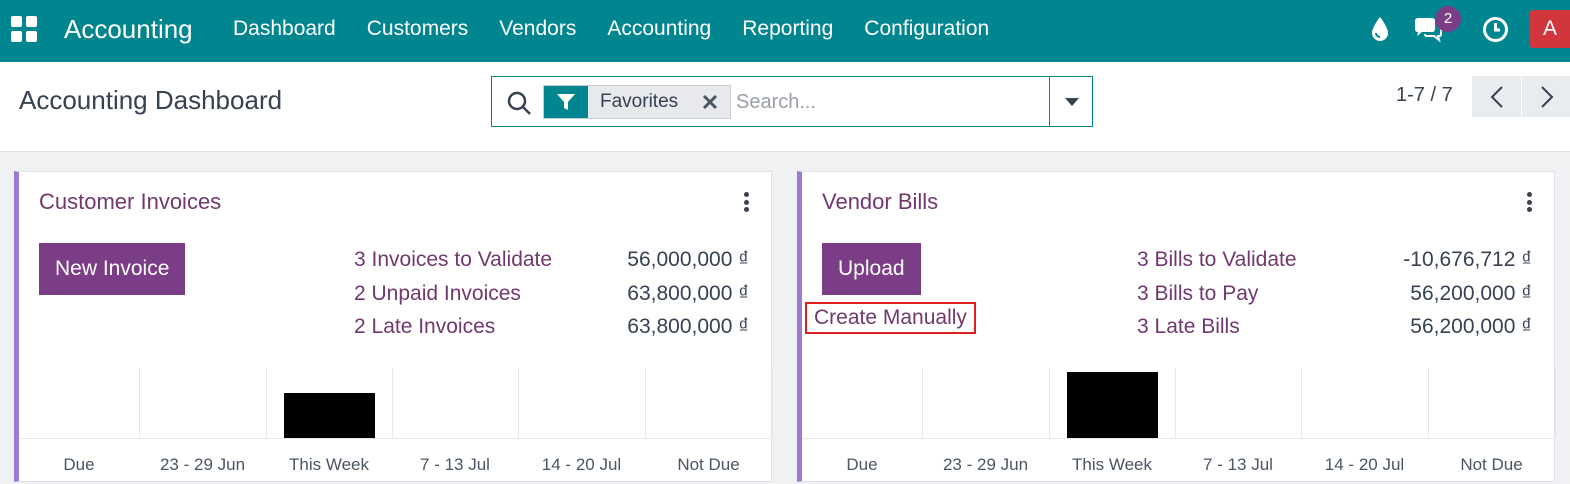  What do you see at coordinates (418, 29) in the screenshot?
I see `menu-customers: Customers` at bounding box center [418, 29].